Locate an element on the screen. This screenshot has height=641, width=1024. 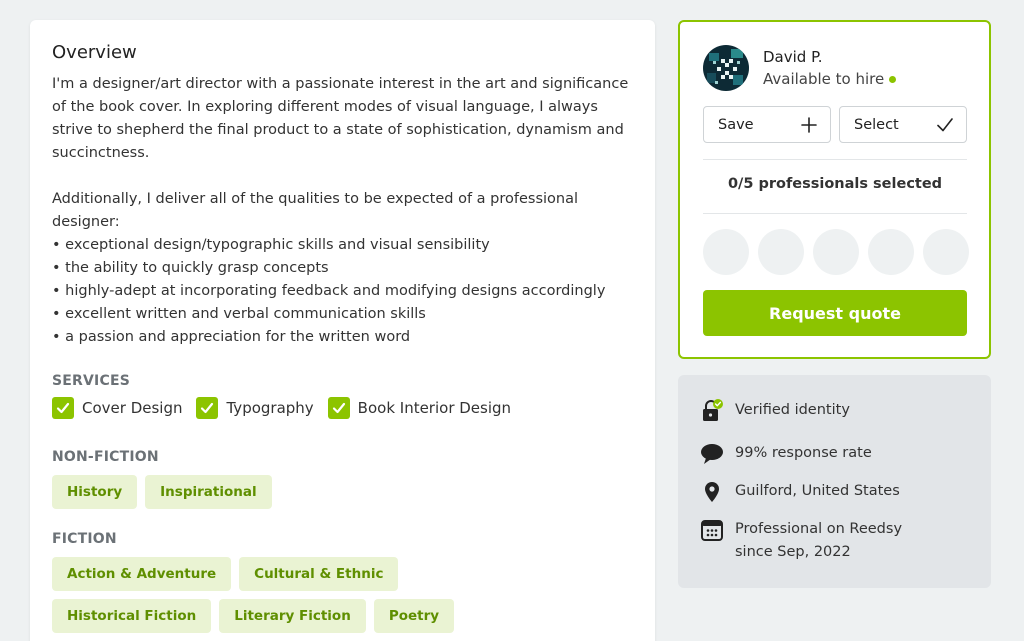
select-button: Select is located at coordinates (903, 124).